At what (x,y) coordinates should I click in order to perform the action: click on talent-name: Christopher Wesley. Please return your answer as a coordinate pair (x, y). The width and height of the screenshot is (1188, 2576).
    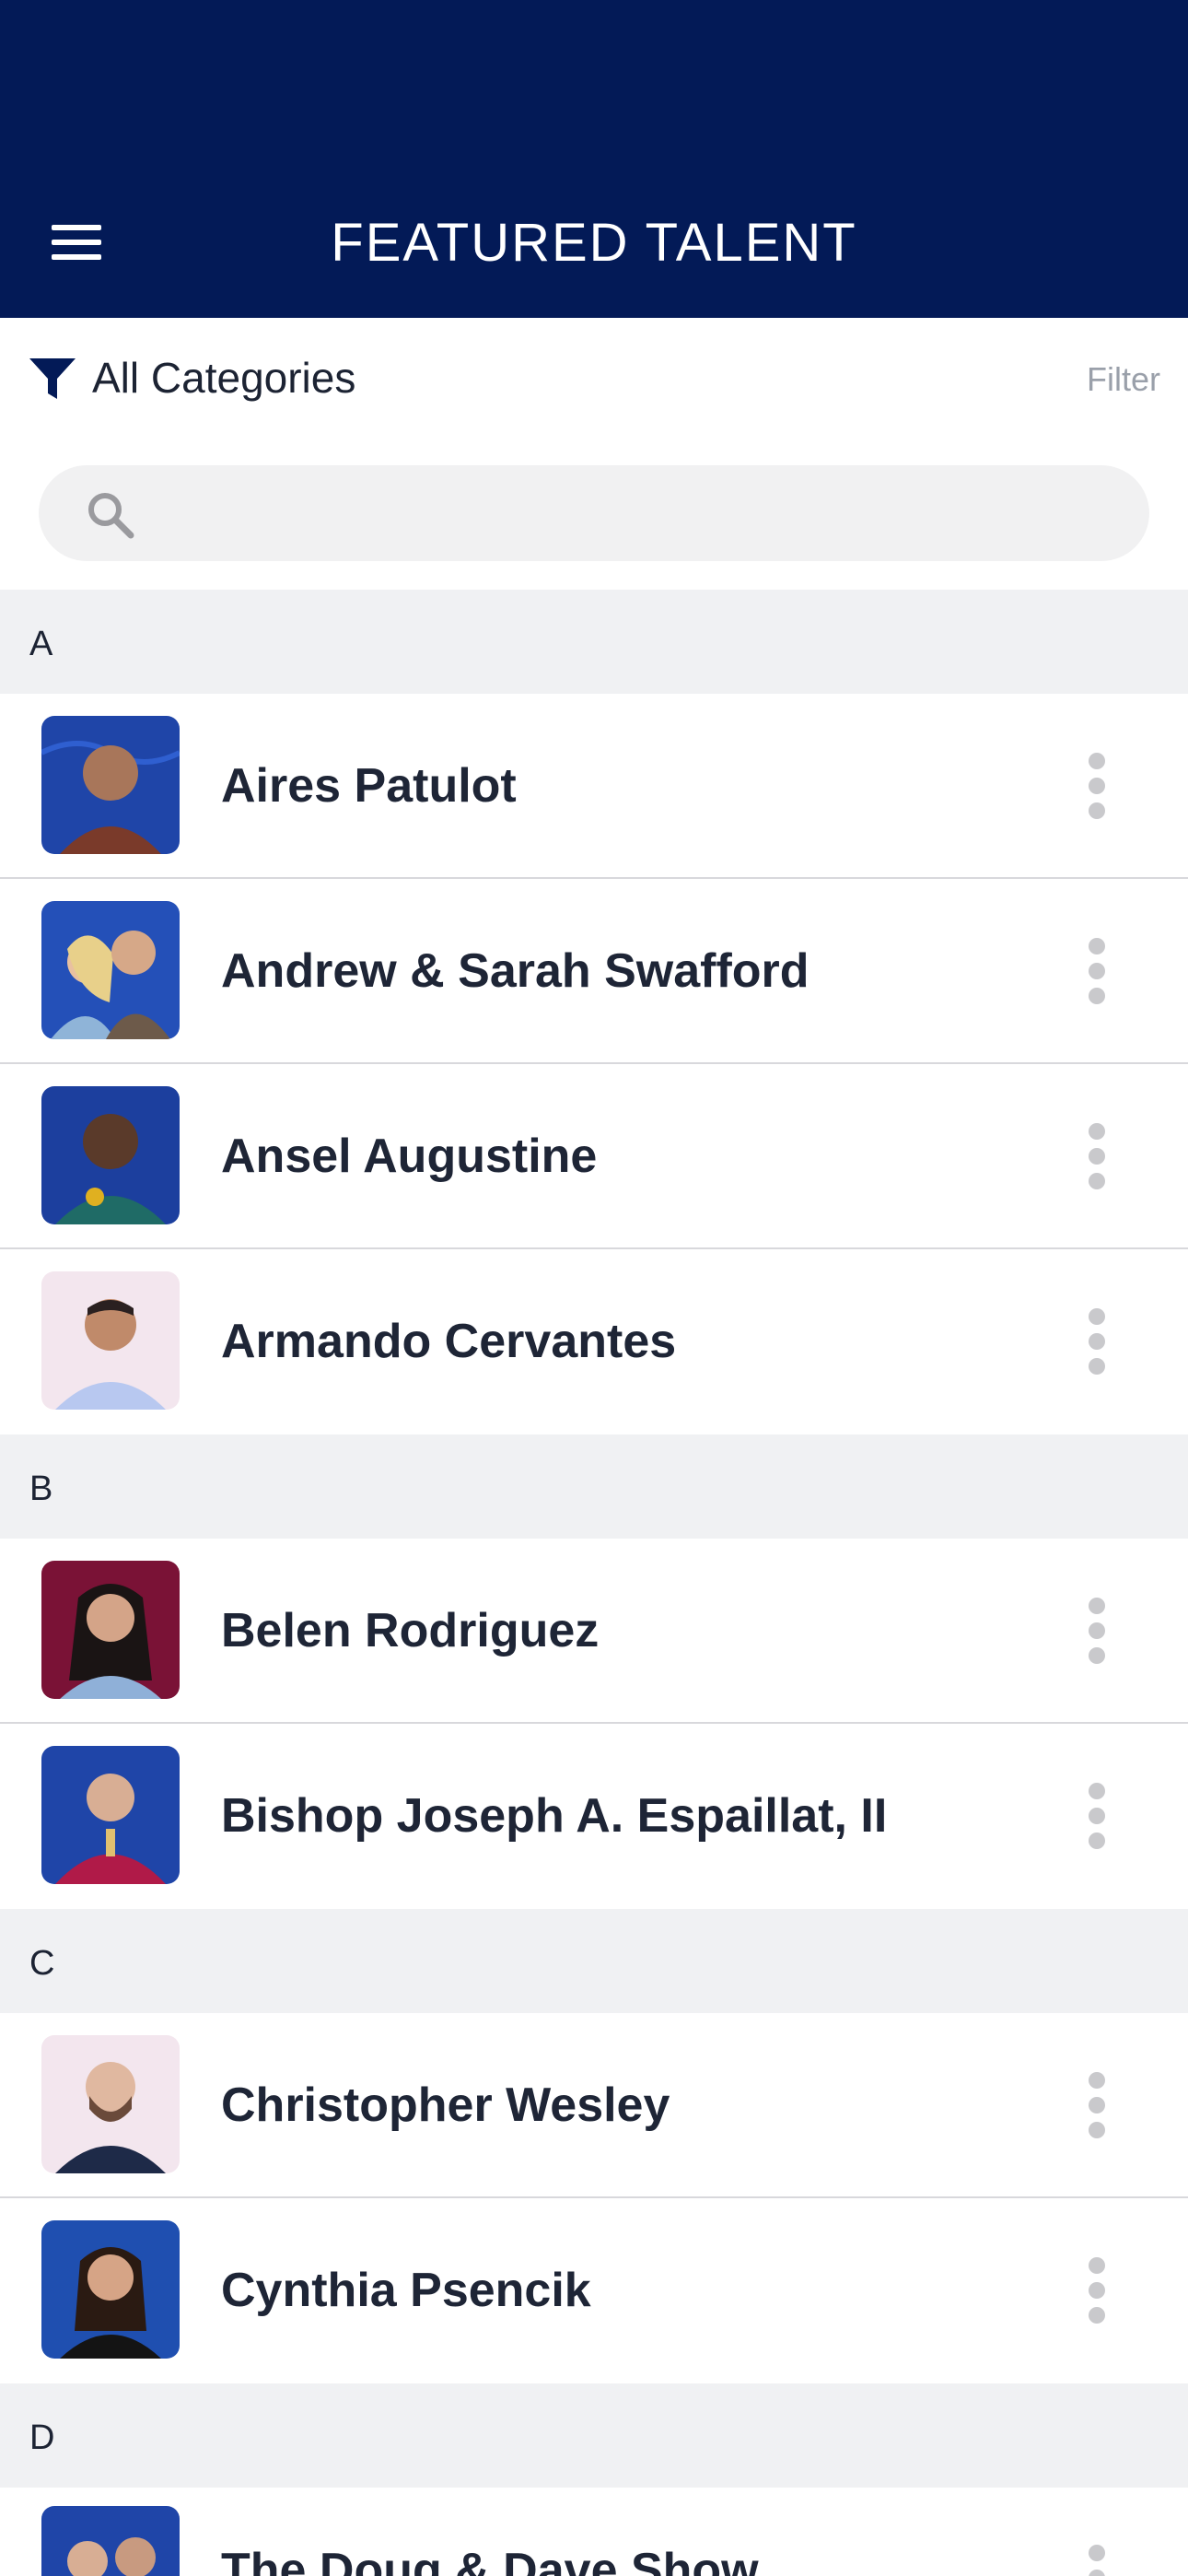
    Looking at the image, I should click on (445, 2105).